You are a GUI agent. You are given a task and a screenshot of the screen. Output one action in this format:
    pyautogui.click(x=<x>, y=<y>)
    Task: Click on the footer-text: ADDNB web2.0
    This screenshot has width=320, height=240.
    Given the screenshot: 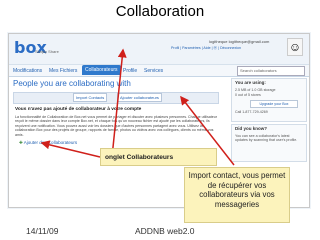 What is the action you would take?
    pyautogui.click(x=165, y=231)
    